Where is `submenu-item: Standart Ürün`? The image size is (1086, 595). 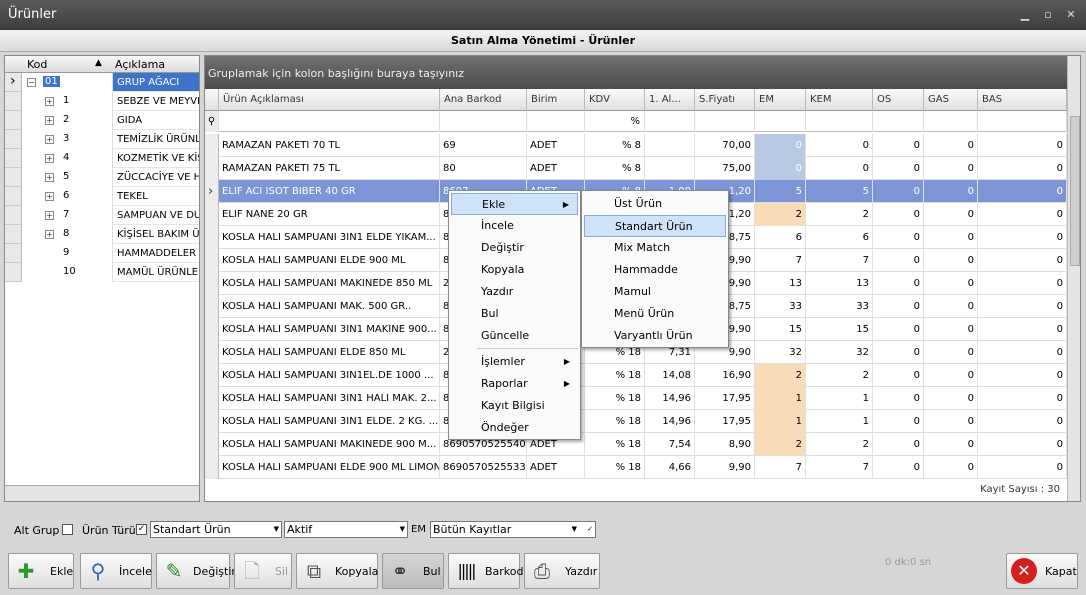 submenu-item: Standart Ürün is located at coordinates (655, 226).